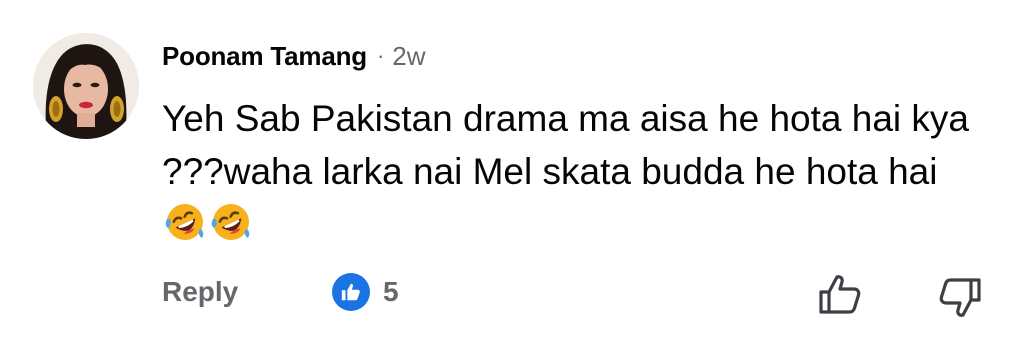  Describe the element at coordinates (351, 292) in the screenshot. I see `like-reaction-icon` at that location.